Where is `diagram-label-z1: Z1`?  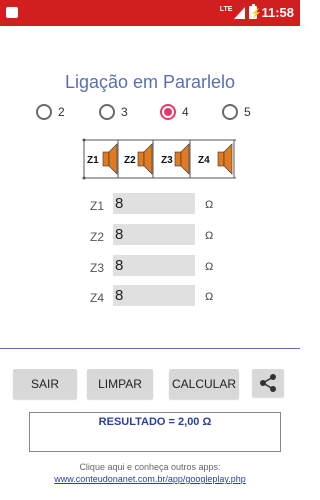 diagram-label-z1: Z1 is located at coordinates (93, 160).